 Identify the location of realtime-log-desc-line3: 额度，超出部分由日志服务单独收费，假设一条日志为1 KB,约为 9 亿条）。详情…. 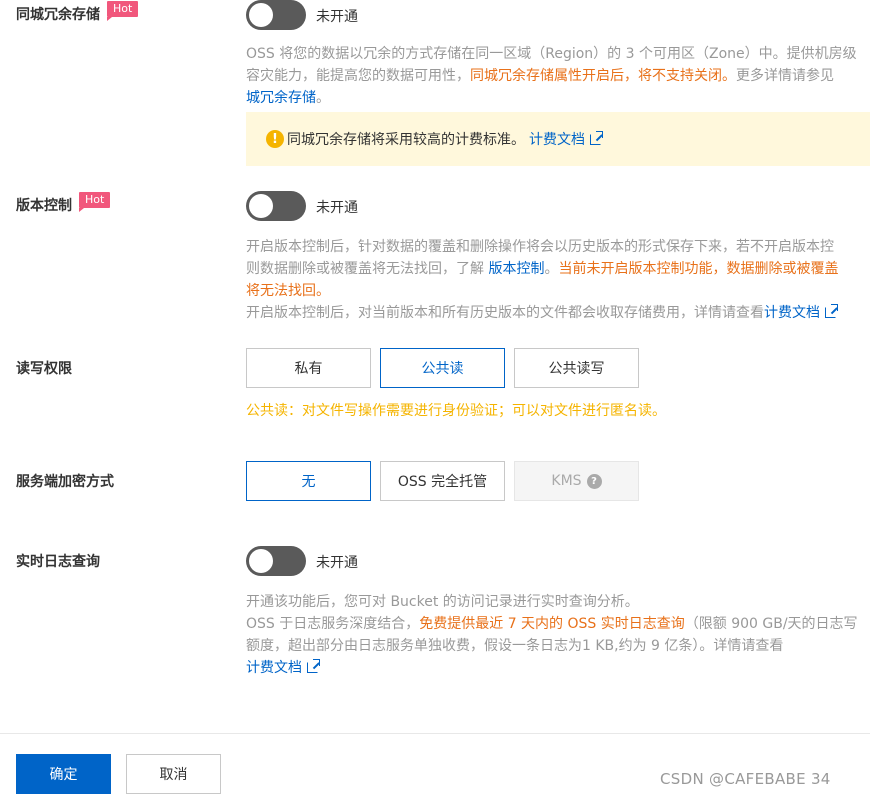
(515, 646).